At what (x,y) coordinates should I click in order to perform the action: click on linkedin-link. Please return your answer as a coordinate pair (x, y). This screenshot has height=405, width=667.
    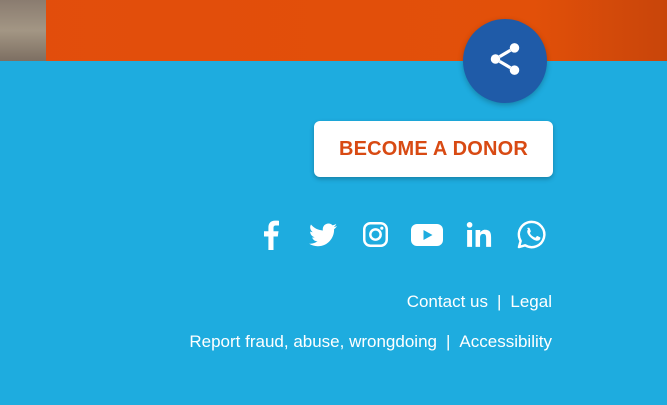
    Looking at the image, I should click on (479, 237).